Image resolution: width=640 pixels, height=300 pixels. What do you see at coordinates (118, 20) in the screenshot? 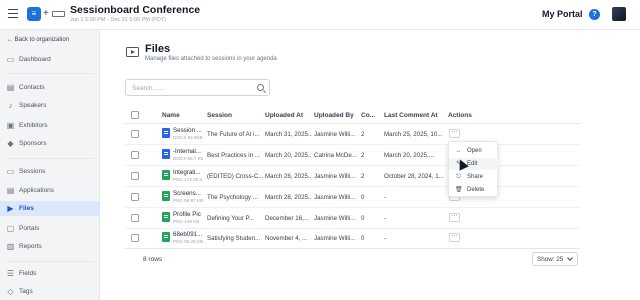
I see `event-dates: Jan 1 5:00 PM - Dec 31 5:00 PM (PDT)` at bounding box center [118, 20].